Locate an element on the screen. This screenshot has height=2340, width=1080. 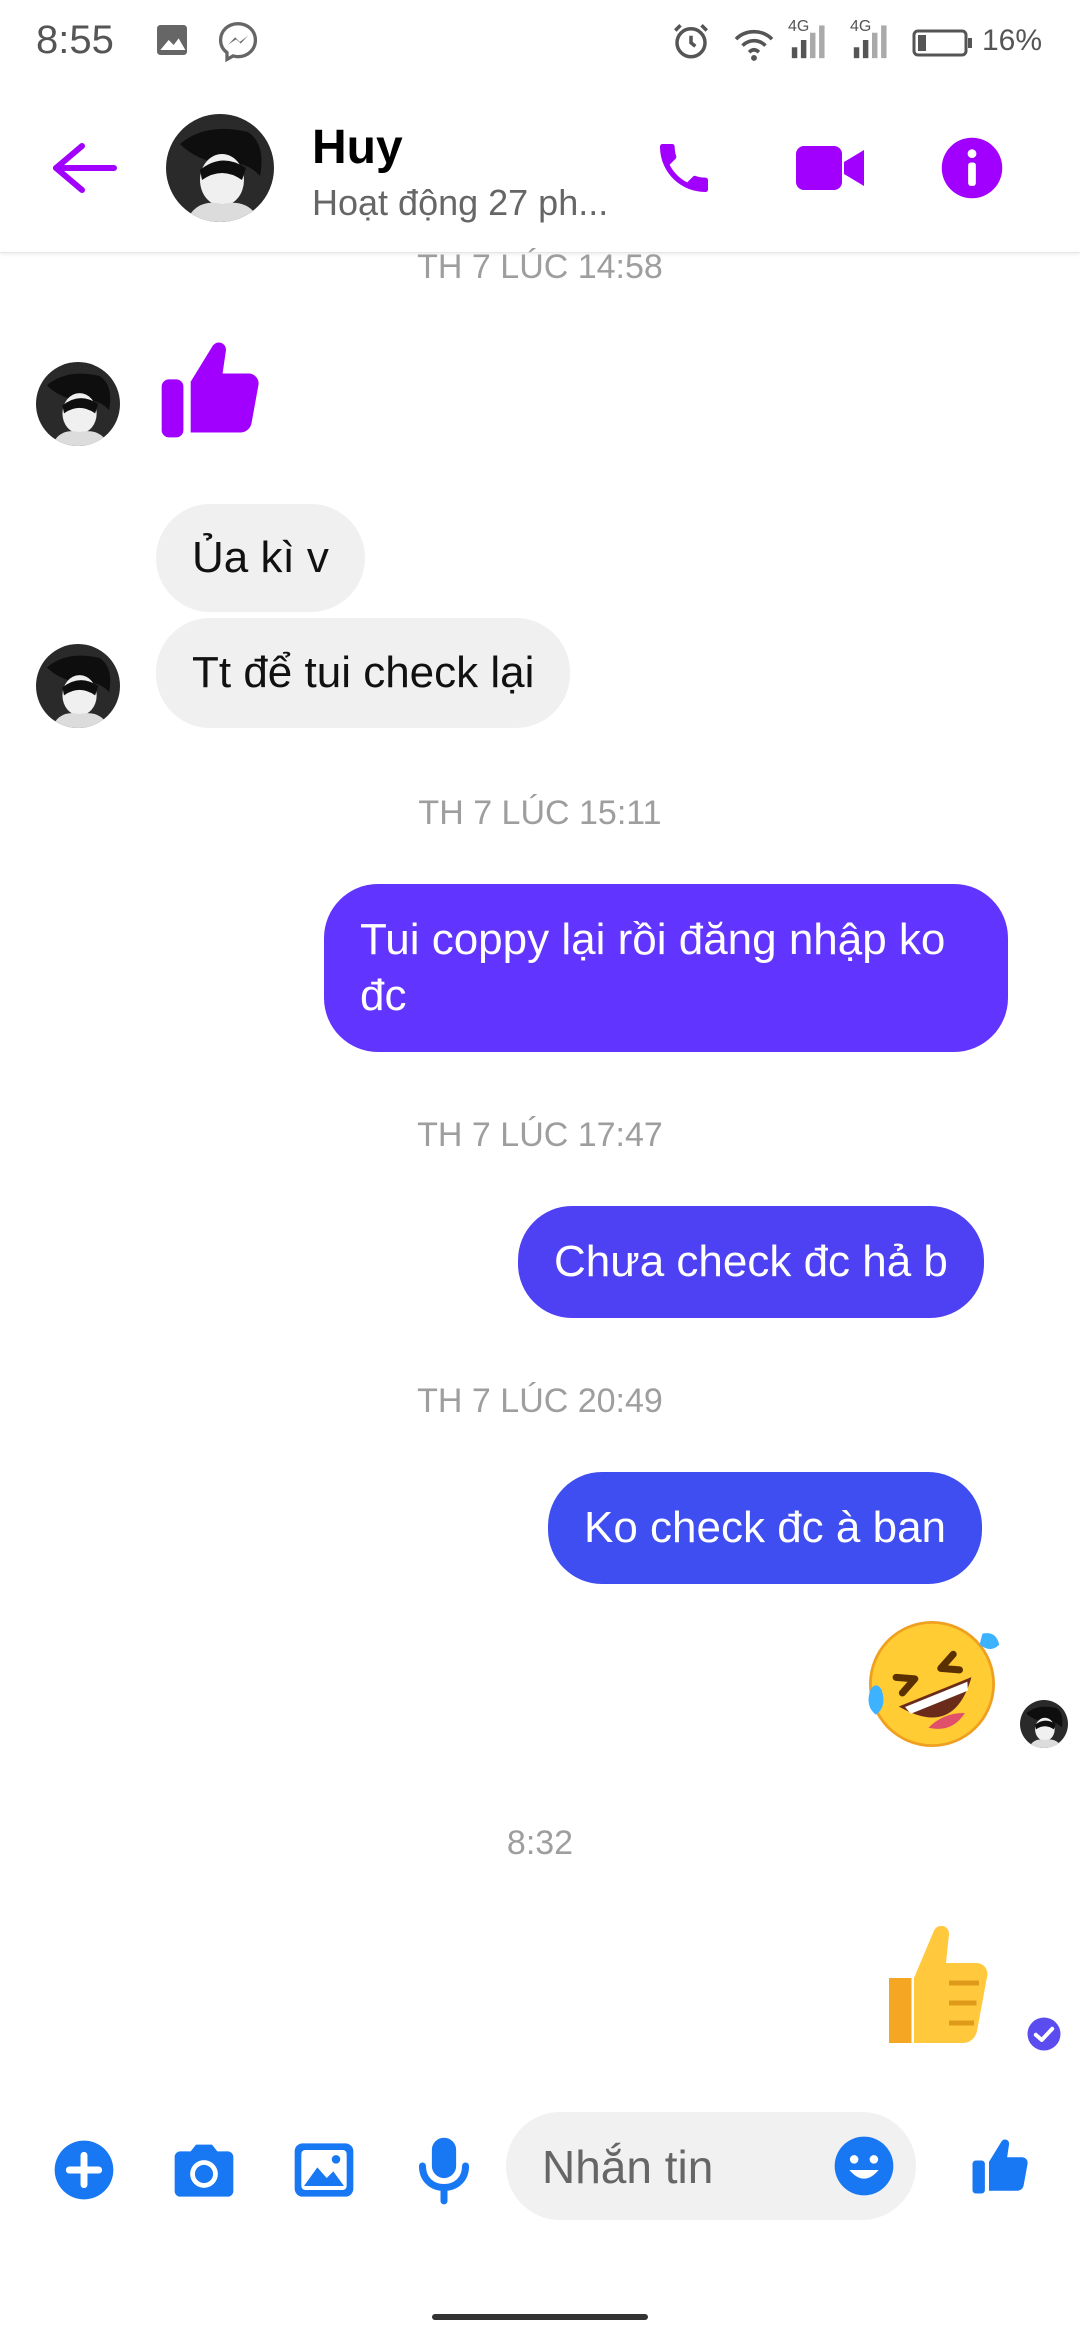
timestamp: TH 7 LÚC 20:49 is located at coordinates (540, 1401).